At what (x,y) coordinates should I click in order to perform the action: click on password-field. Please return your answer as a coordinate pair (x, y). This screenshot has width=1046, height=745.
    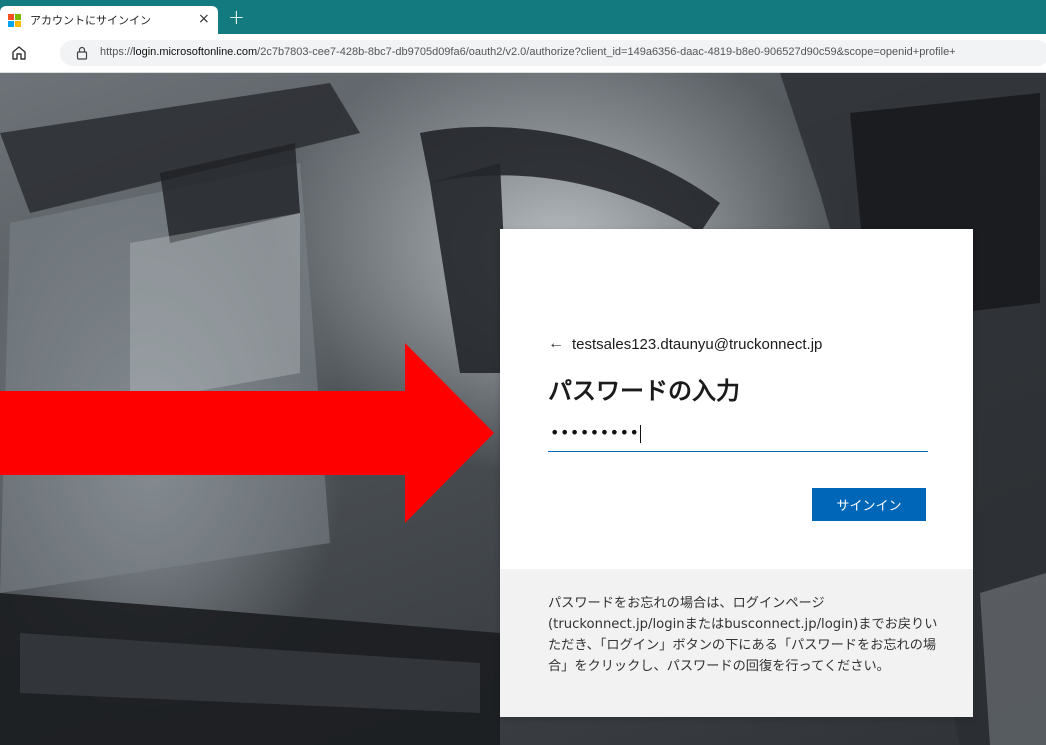
    Looking at the image, I should click on (738, 435).